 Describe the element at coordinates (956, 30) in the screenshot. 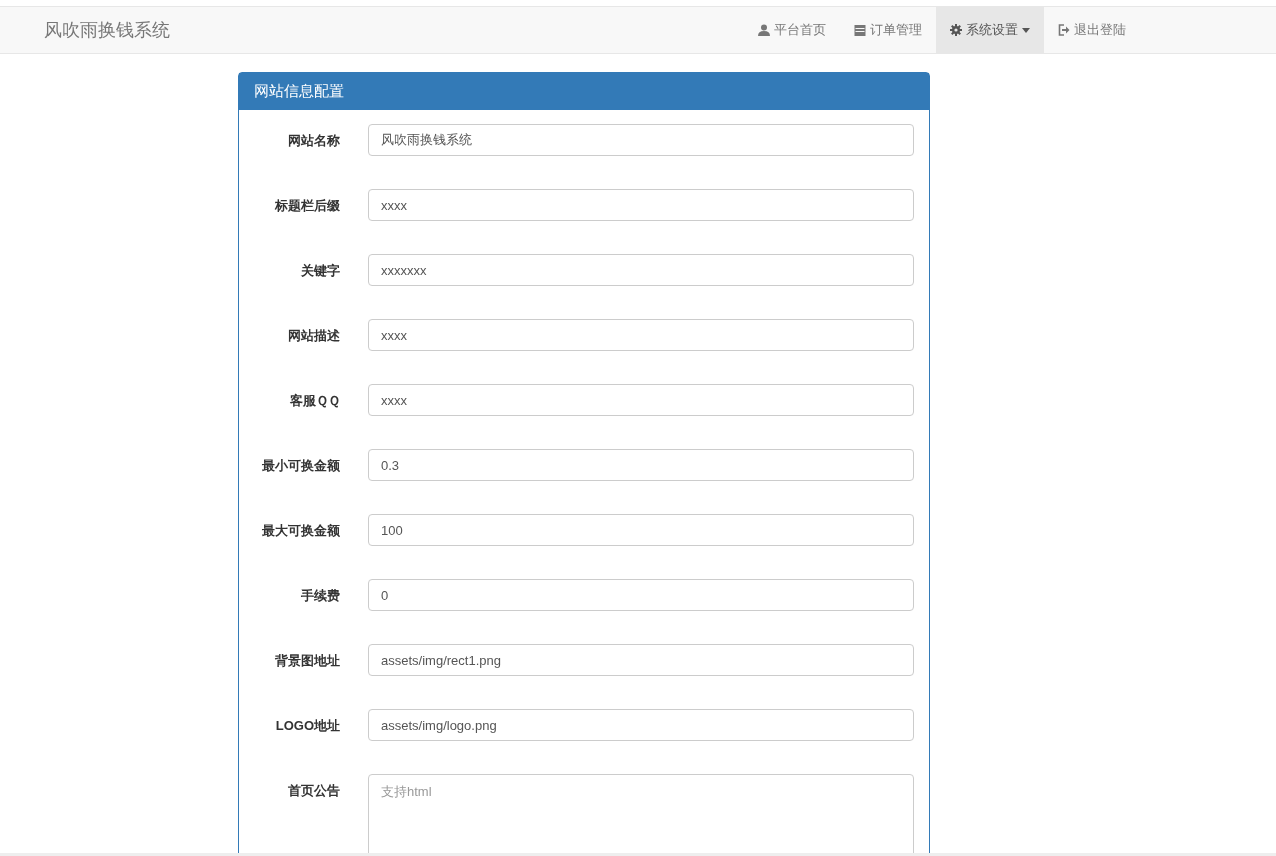

I see `gear-icon` at that location.